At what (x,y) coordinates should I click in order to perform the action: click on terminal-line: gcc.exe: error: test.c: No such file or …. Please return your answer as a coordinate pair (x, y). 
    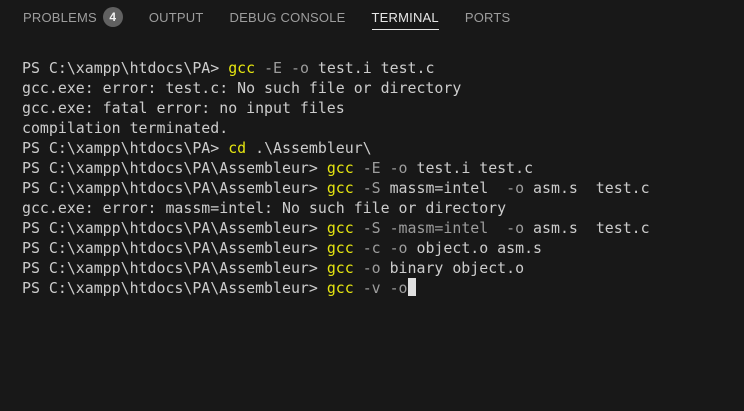
    Looking at the image, I should click on (383, 88).